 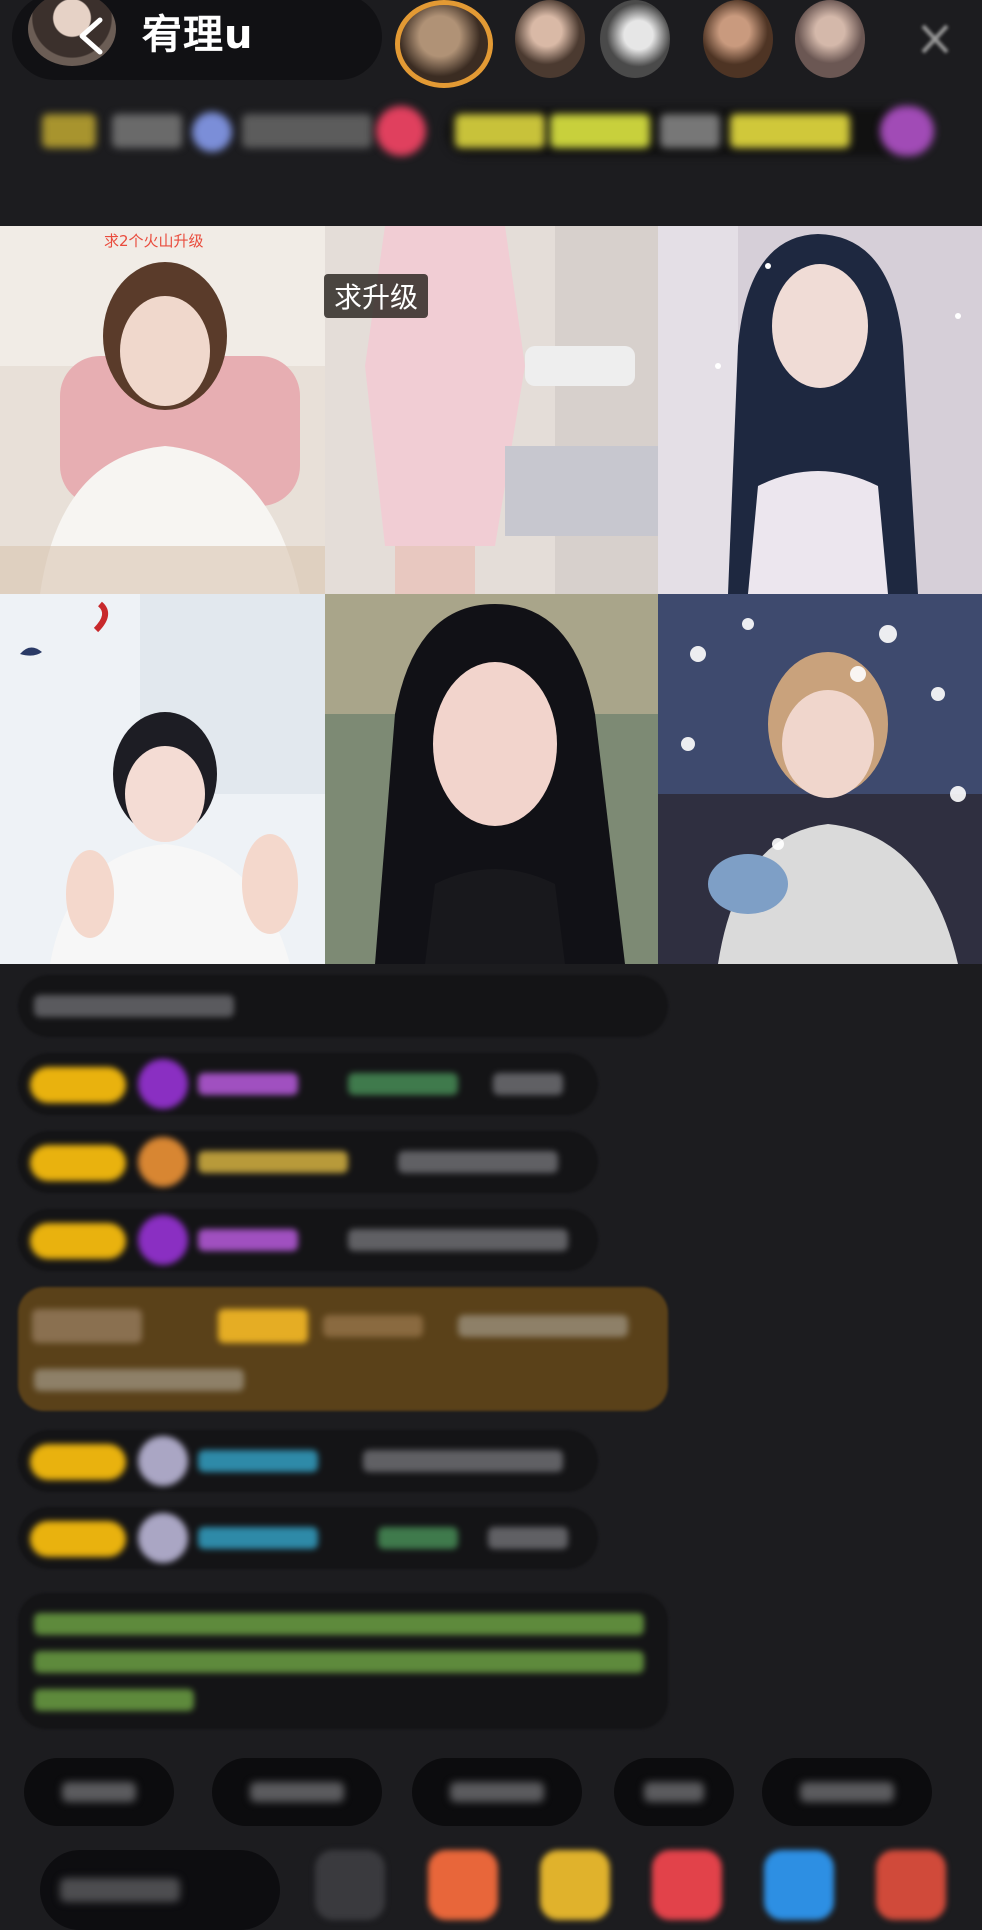 What do you see at coordinates (401, 131) in the screenshot?
I see `heart-icon` at bounding box center [401, 131].